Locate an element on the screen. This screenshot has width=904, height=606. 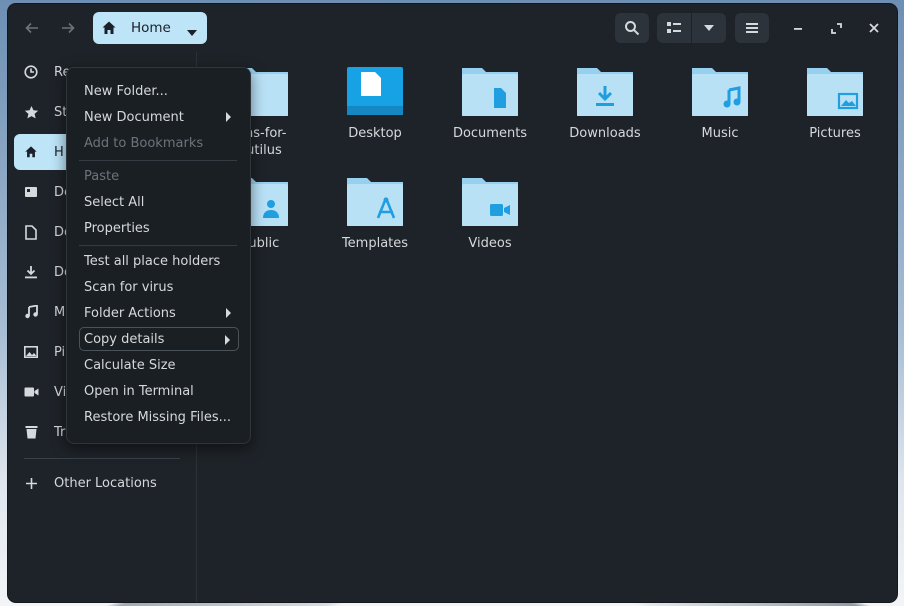
menu-item-paste: Paste is located at coordinates (102, 176).